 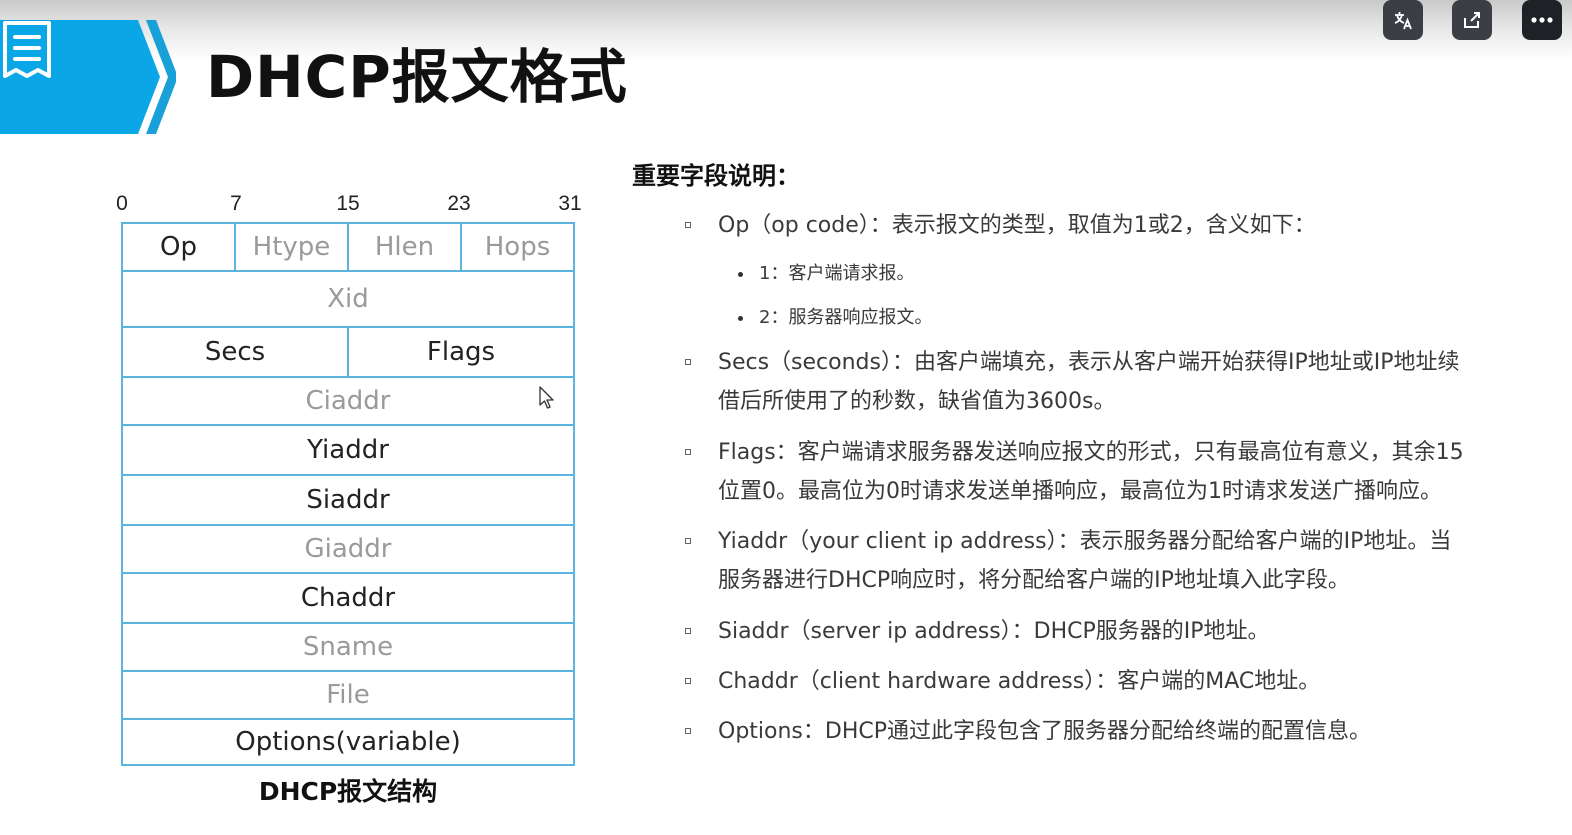 I want to click on bit-position-label: 23, so click(x=459, y=203).